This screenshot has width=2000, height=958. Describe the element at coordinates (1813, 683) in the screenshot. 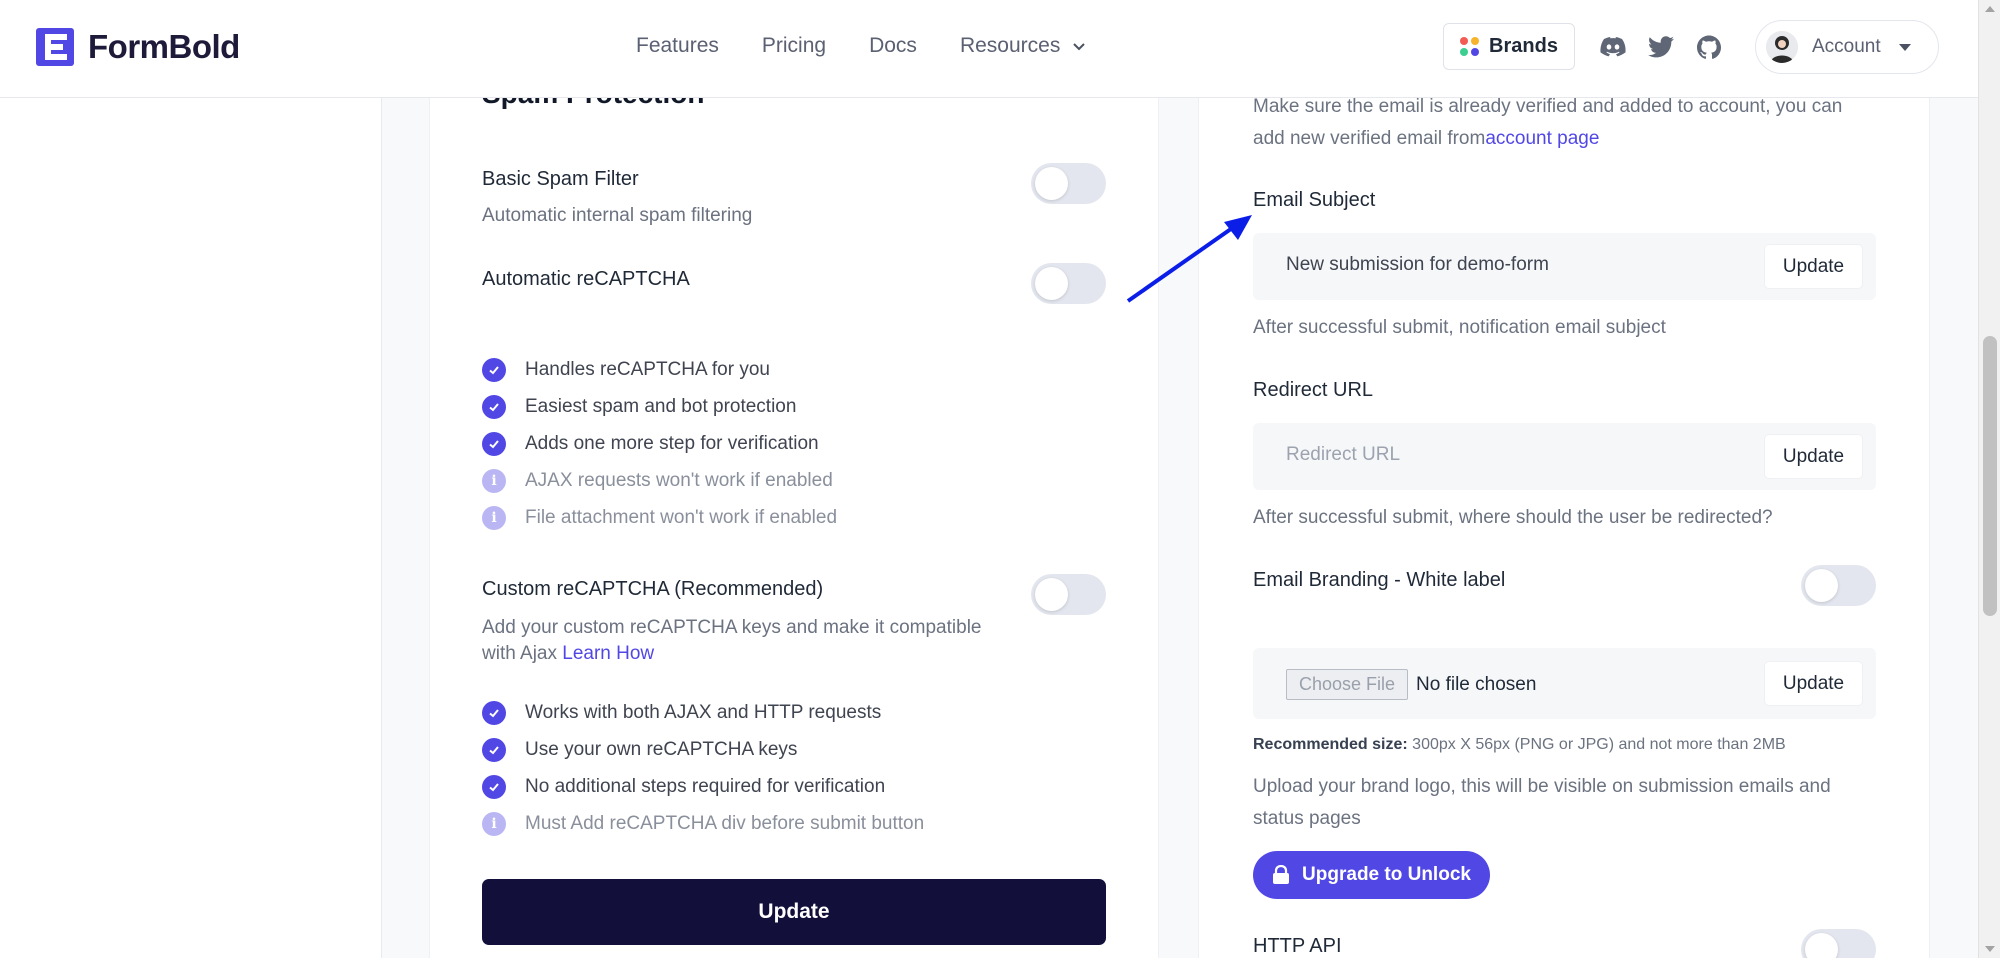

I see `brand-logo-update-button: Update` at that location.